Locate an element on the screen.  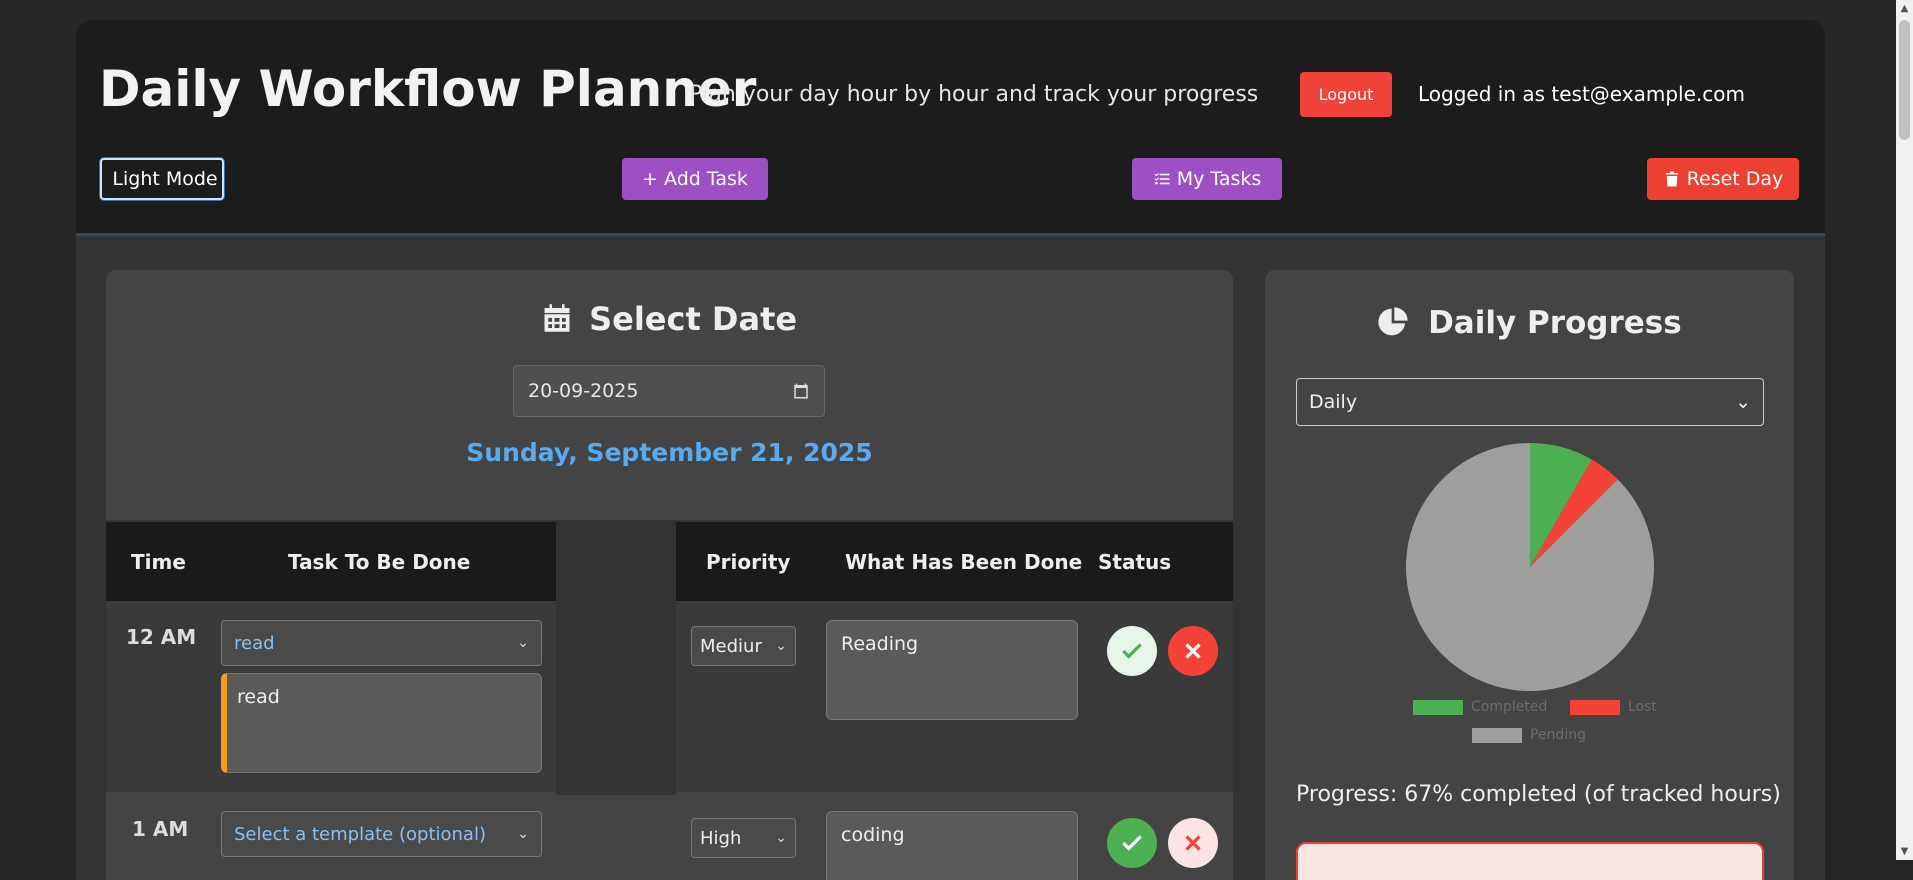
select-date-heading: Select Date is located at coordinates (669, 319).